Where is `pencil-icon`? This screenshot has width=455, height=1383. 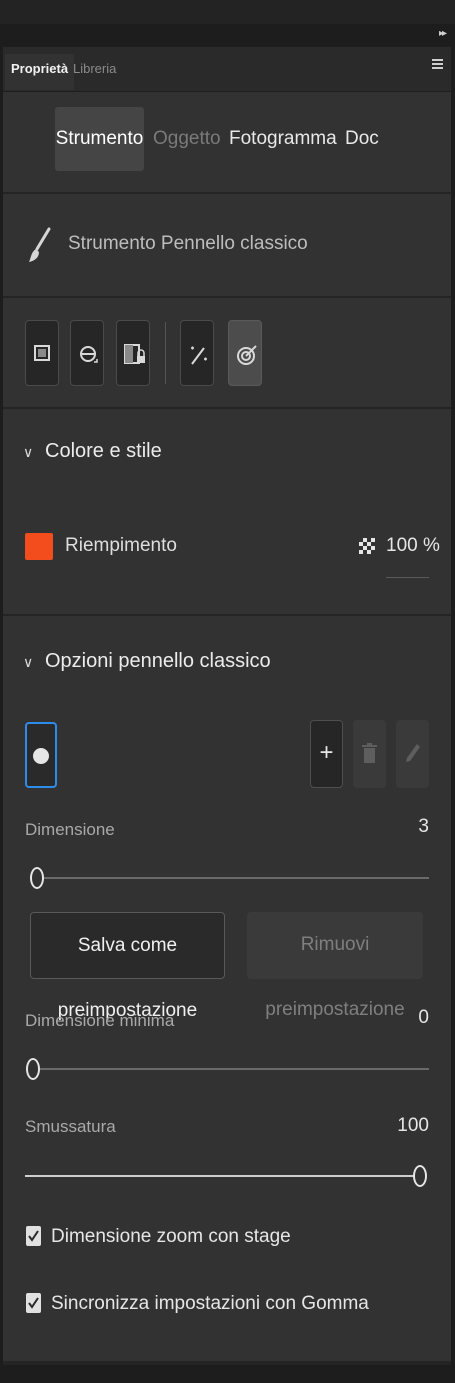 pencil-icon is located at coordinates (413, 753).